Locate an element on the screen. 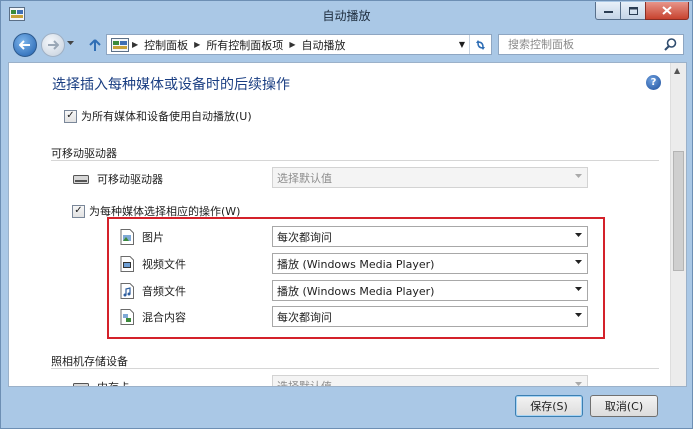 The image size is (693, 429). maximize-button is located at coordinates (633, 11).